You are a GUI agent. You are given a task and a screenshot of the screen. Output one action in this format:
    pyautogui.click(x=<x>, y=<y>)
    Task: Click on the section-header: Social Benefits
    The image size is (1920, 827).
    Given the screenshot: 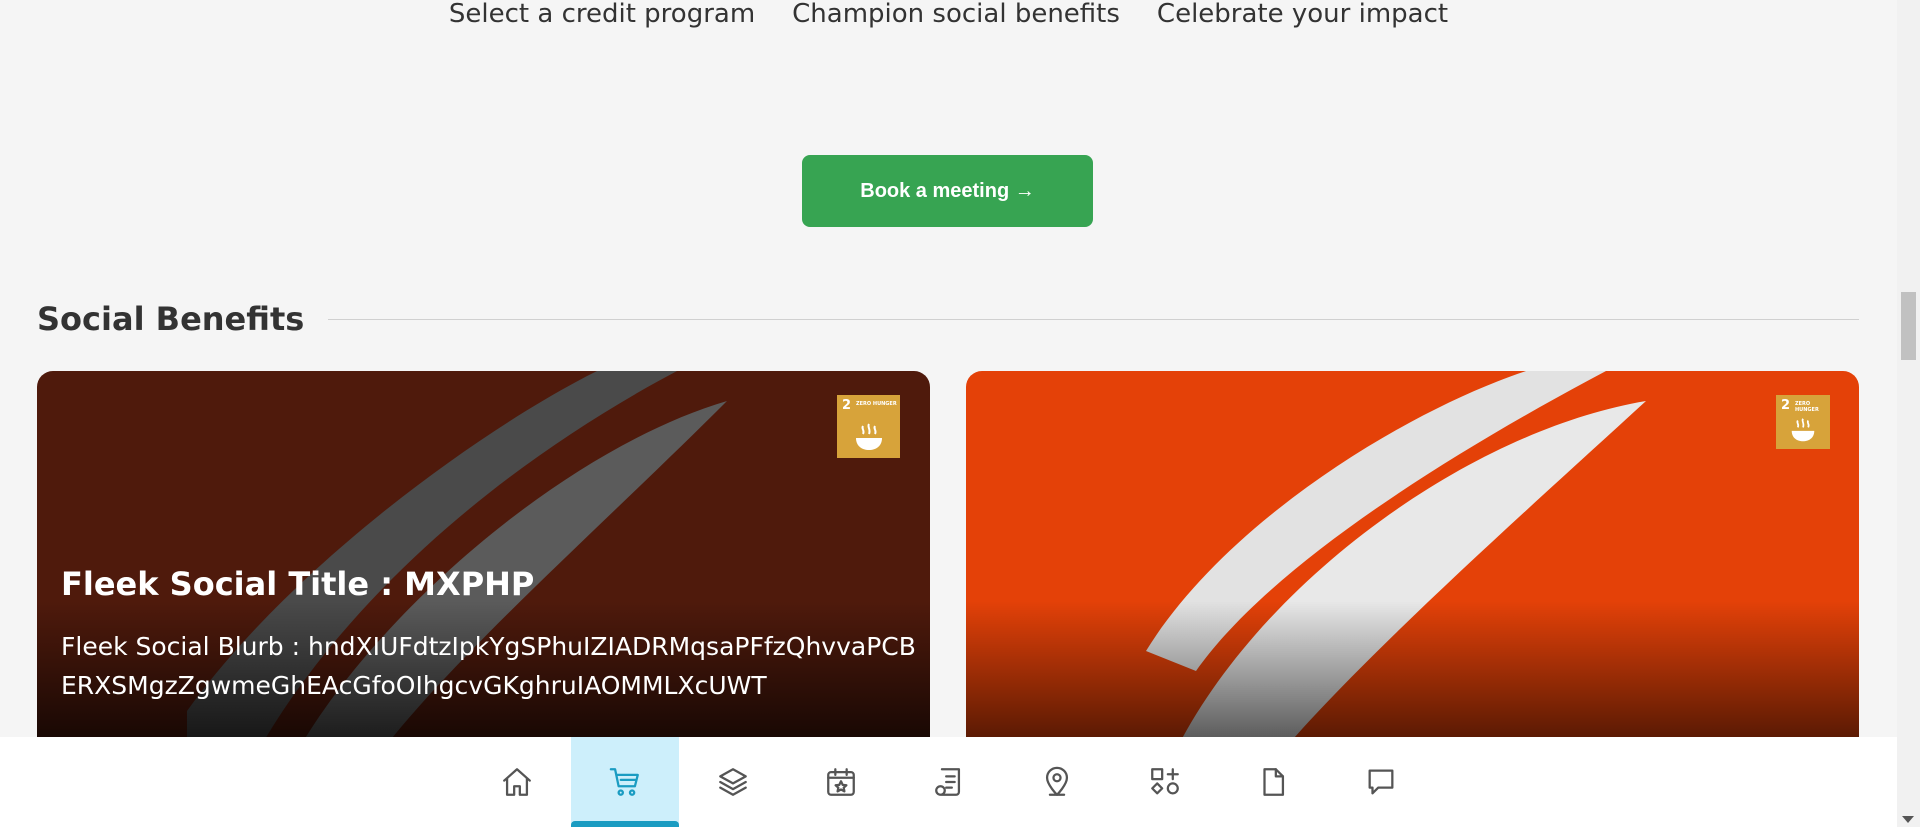 What is the action you would take?
    pyautogui.click(x=948, y=319)
    